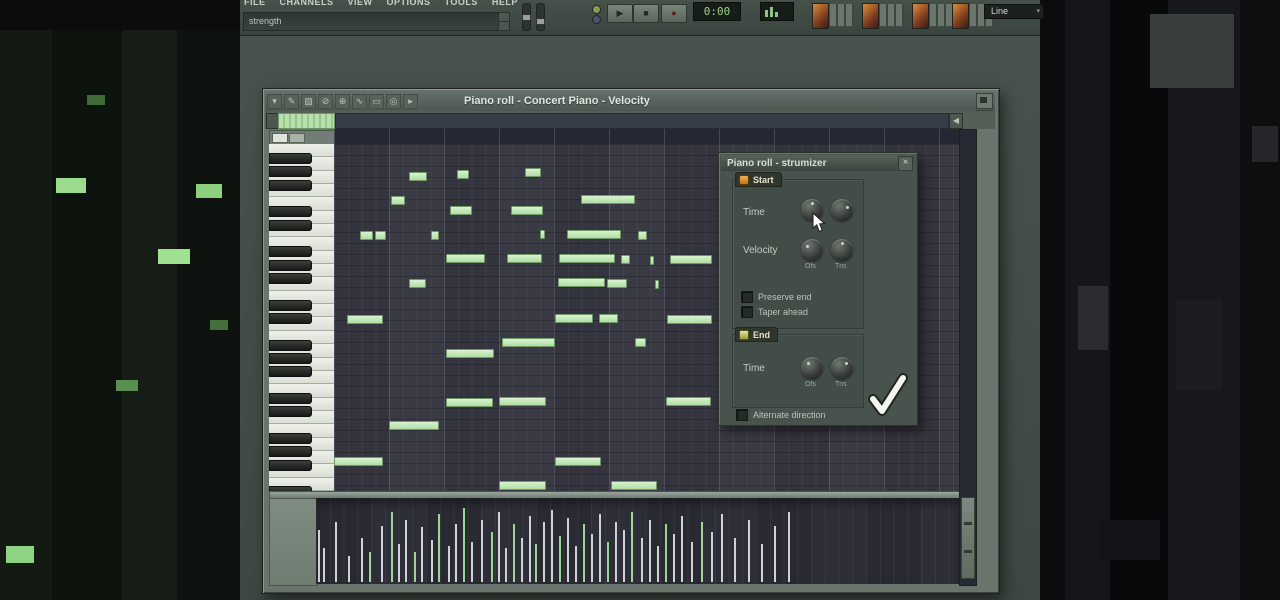 This screenshot has width=1280, height=600. Describe the element at coordinates (620, 13) in the screenshot. I see `play-button: ▶` at that location.